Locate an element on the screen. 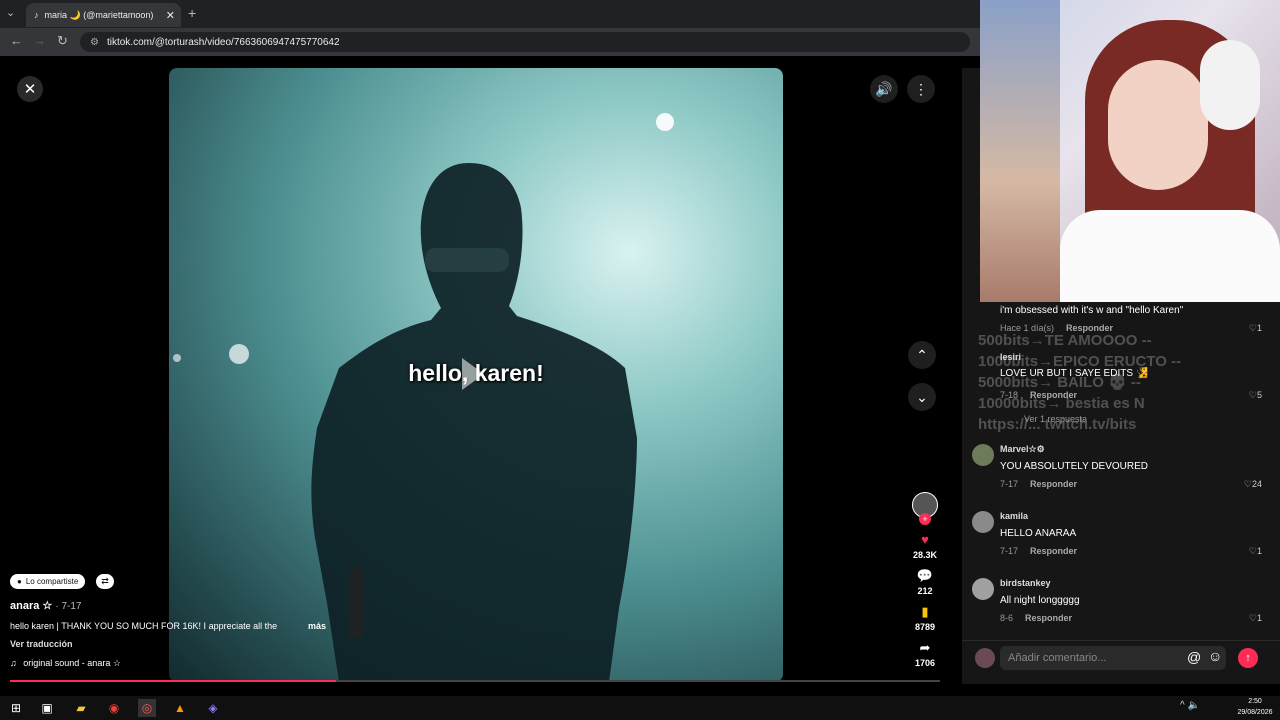 This screenshot has height=720, width=1280. shared-badge: ● Lo compartiste is located at coordinates (48, 581).